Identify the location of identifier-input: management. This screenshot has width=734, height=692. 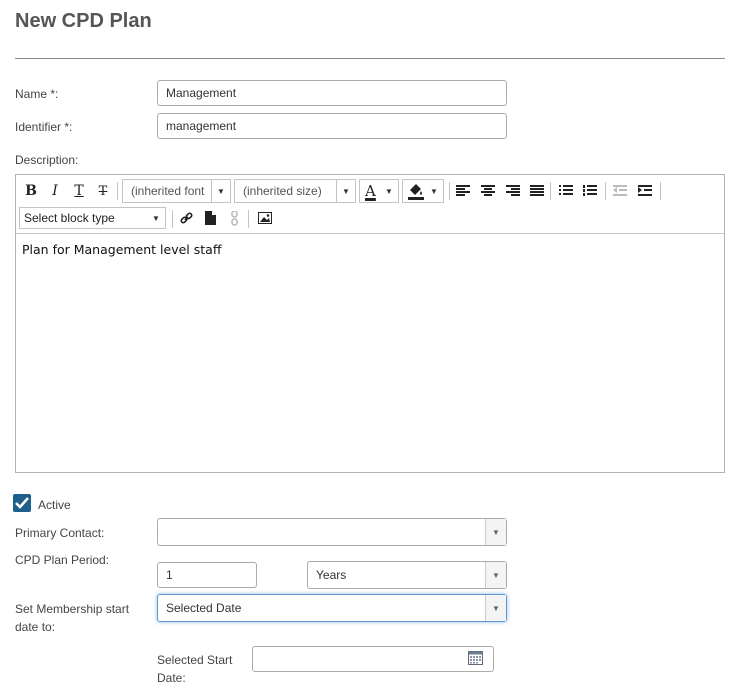
(332, 126).